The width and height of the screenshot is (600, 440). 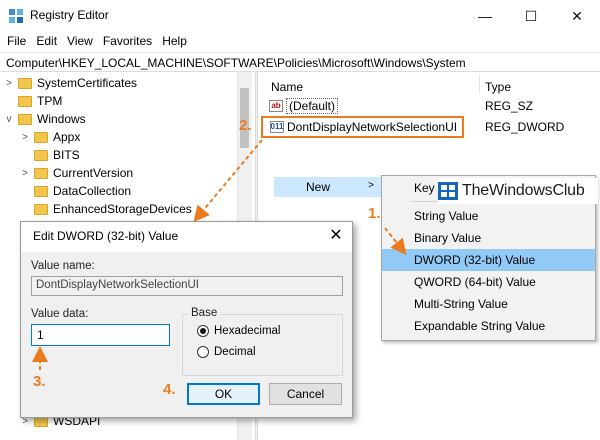 What do you see at coordinates (448, 191) in the screenshot?
I see `windows-club-logo-icon` at bounding box center [448, 191].